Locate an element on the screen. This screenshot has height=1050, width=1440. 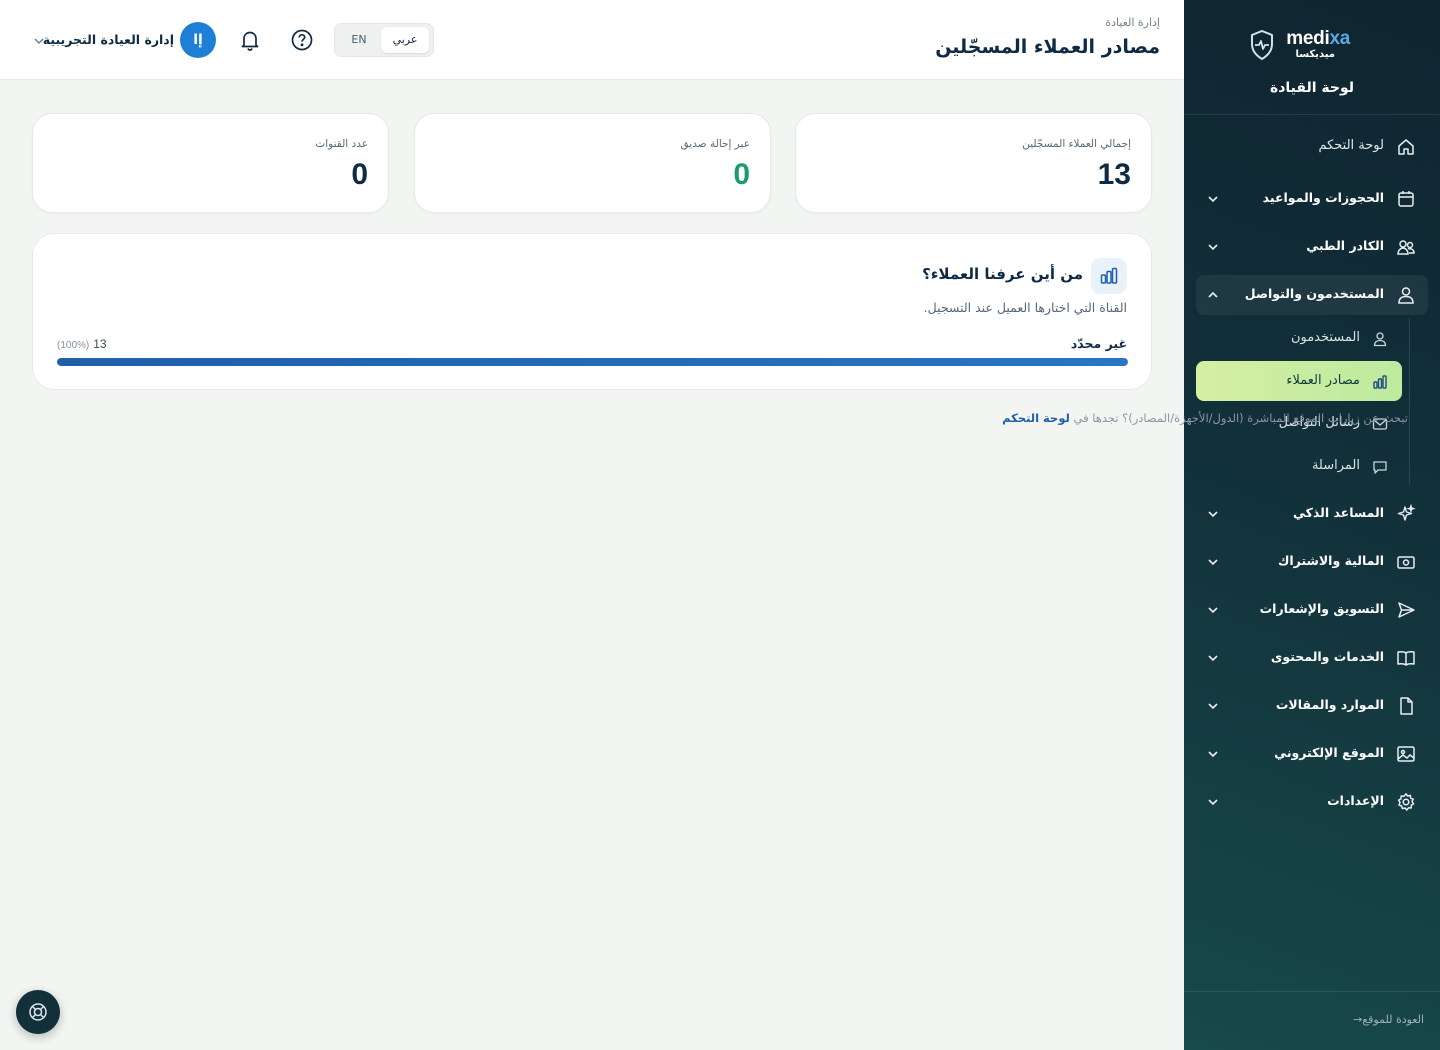
sidebar-item-ai-assistant: المساعد الذكي is located at coordinates (1312, 514).